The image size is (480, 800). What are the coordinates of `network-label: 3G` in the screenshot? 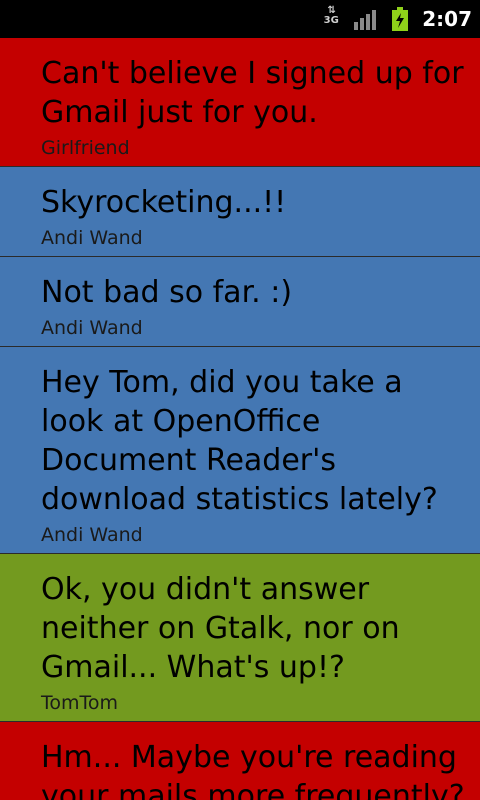 It's located at (331, 20).